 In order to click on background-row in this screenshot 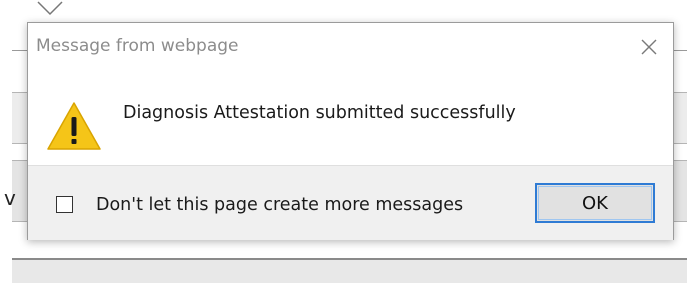, I will do `click(349, 270)`.